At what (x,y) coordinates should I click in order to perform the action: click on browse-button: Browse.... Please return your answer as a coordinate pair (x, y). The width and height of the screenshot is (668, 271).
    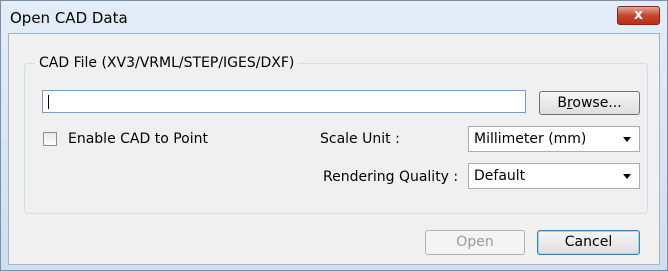
    Looking at the image, I should click on (589, 103).